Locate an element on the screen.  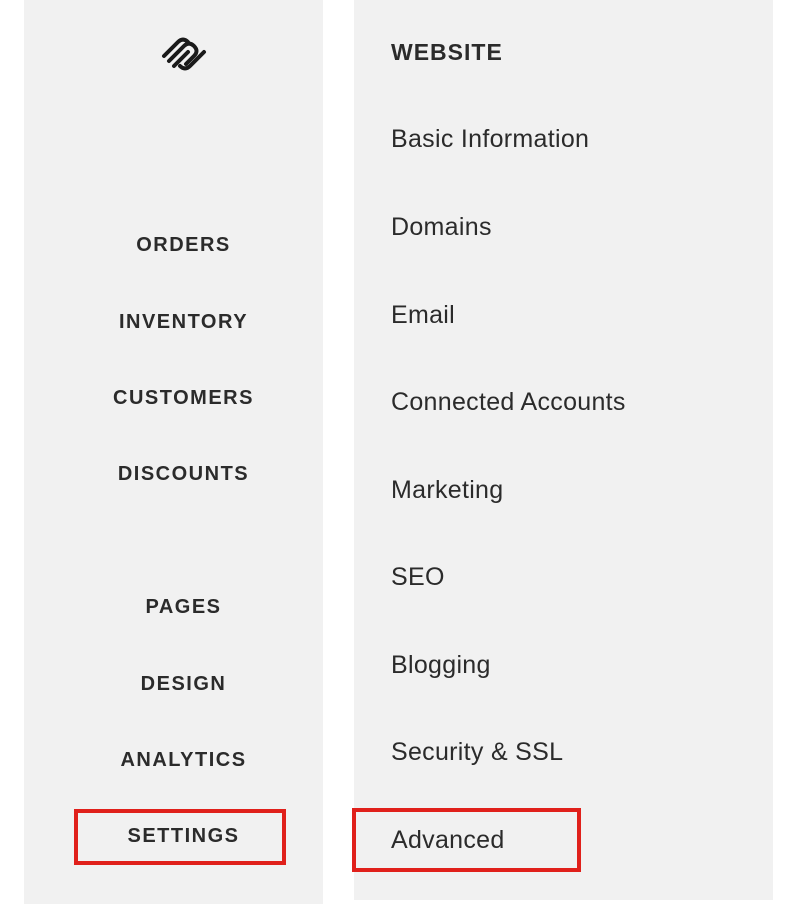
nav-item-pages: PAGES is located at coordinates (183, 607).